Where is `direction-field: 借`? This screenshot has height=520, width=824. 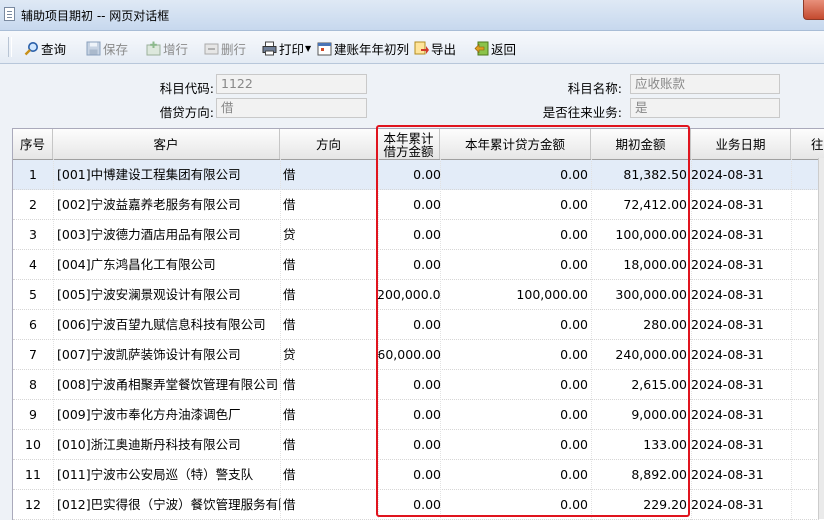 direction-field: 借 is located at coordinates (291, 108).